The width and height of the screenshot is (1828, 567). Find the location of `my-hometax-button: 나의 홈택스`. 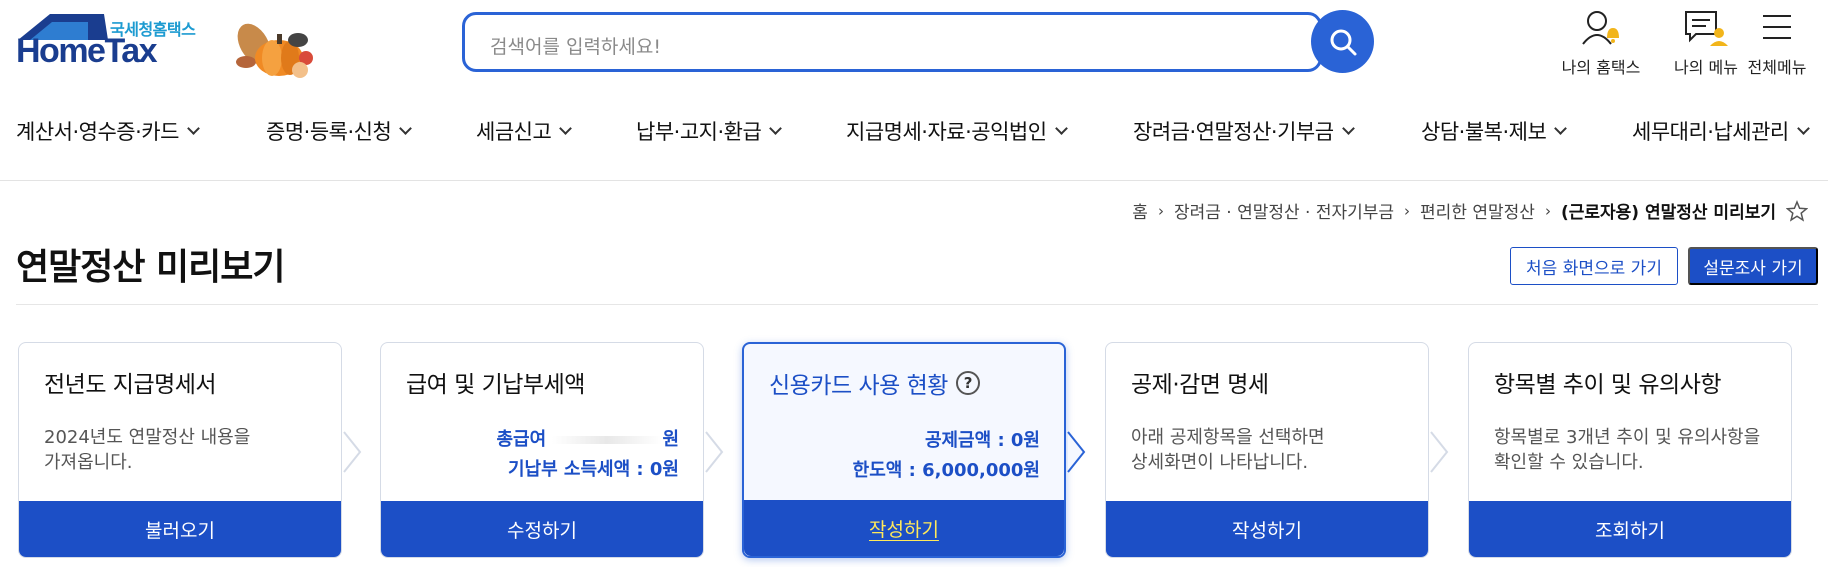

my-hometax-button: 나의 홈택스 is located at coordinates (1601, 43).